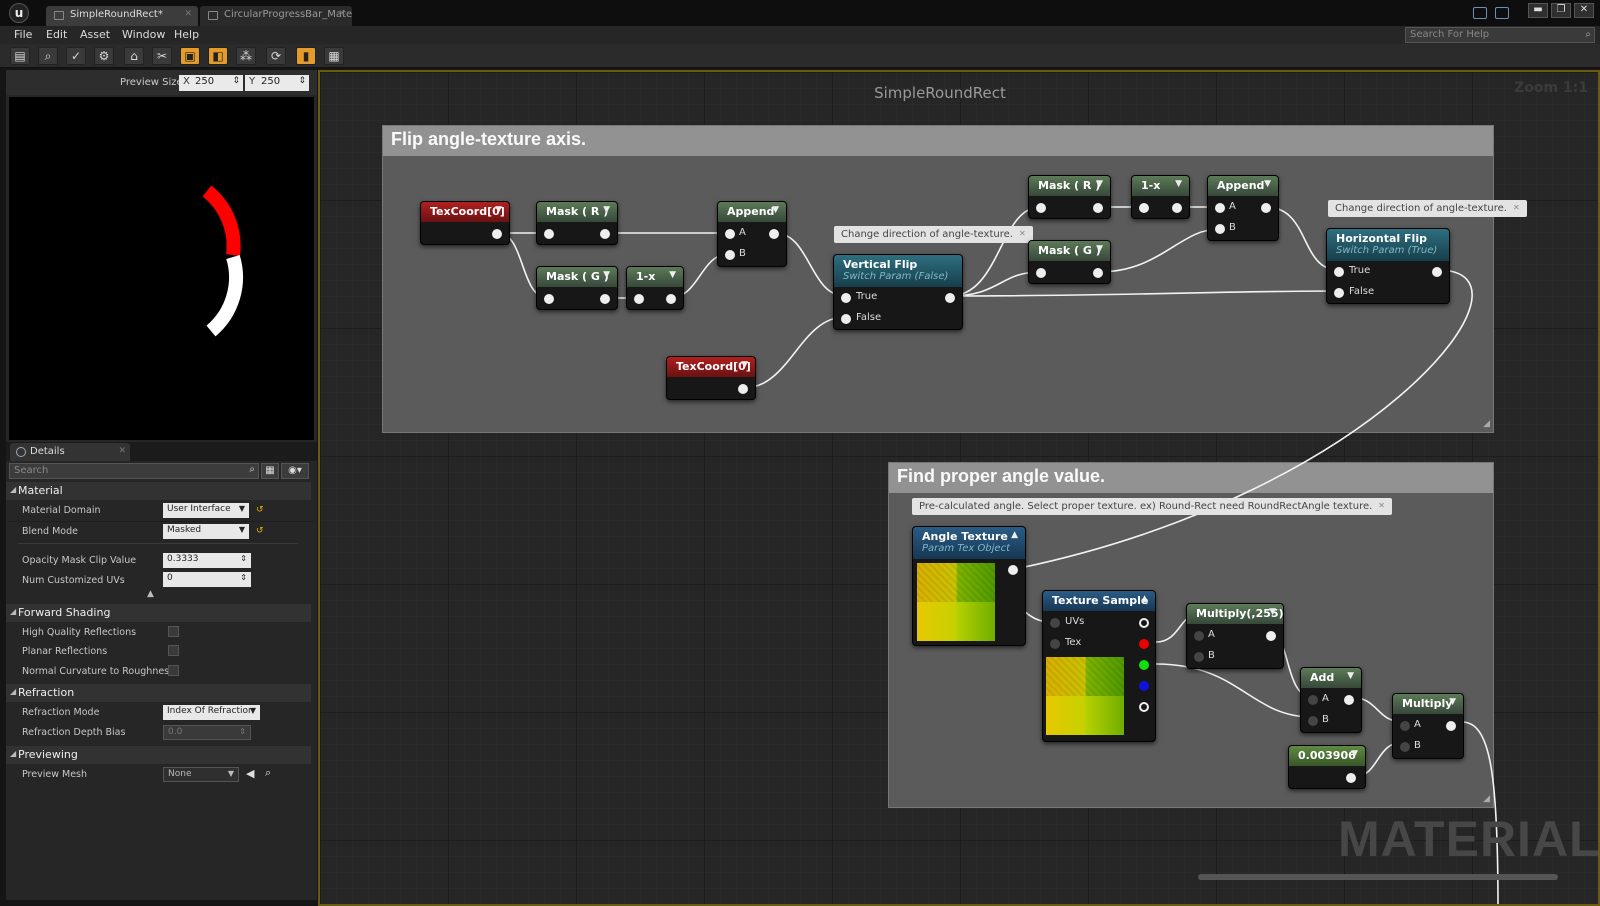 This screenshot has height=906, width=1600. I want to click on menu-edit: Edit, so click(56, 34).